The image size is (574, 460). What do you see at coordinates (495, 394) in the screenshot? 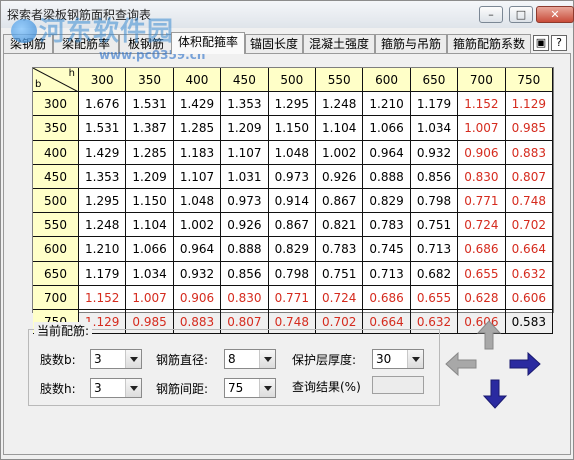
I see `arrow-down-icon` at bounding box center [495, 394].